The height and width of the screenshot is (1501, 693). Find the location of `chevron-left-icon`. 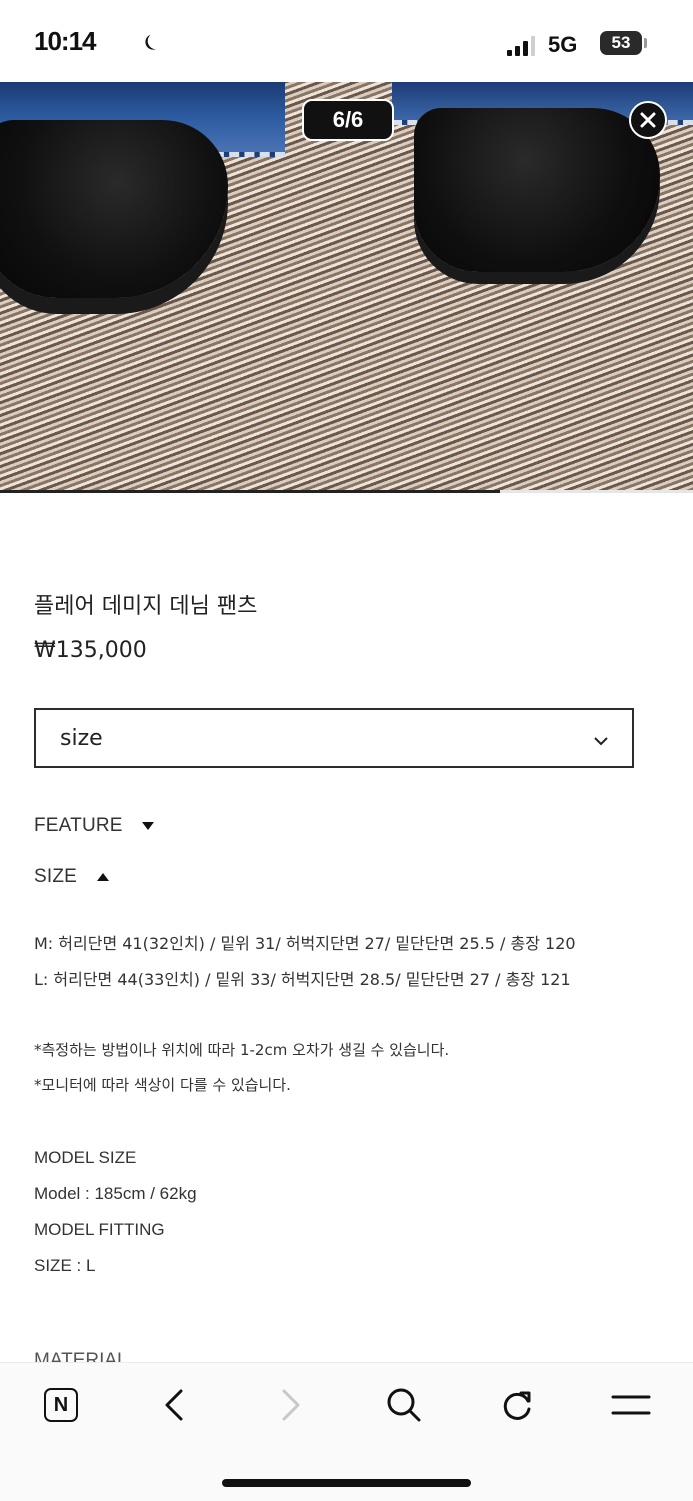

chevron-left-icon is located at coordinates (174, 1405).